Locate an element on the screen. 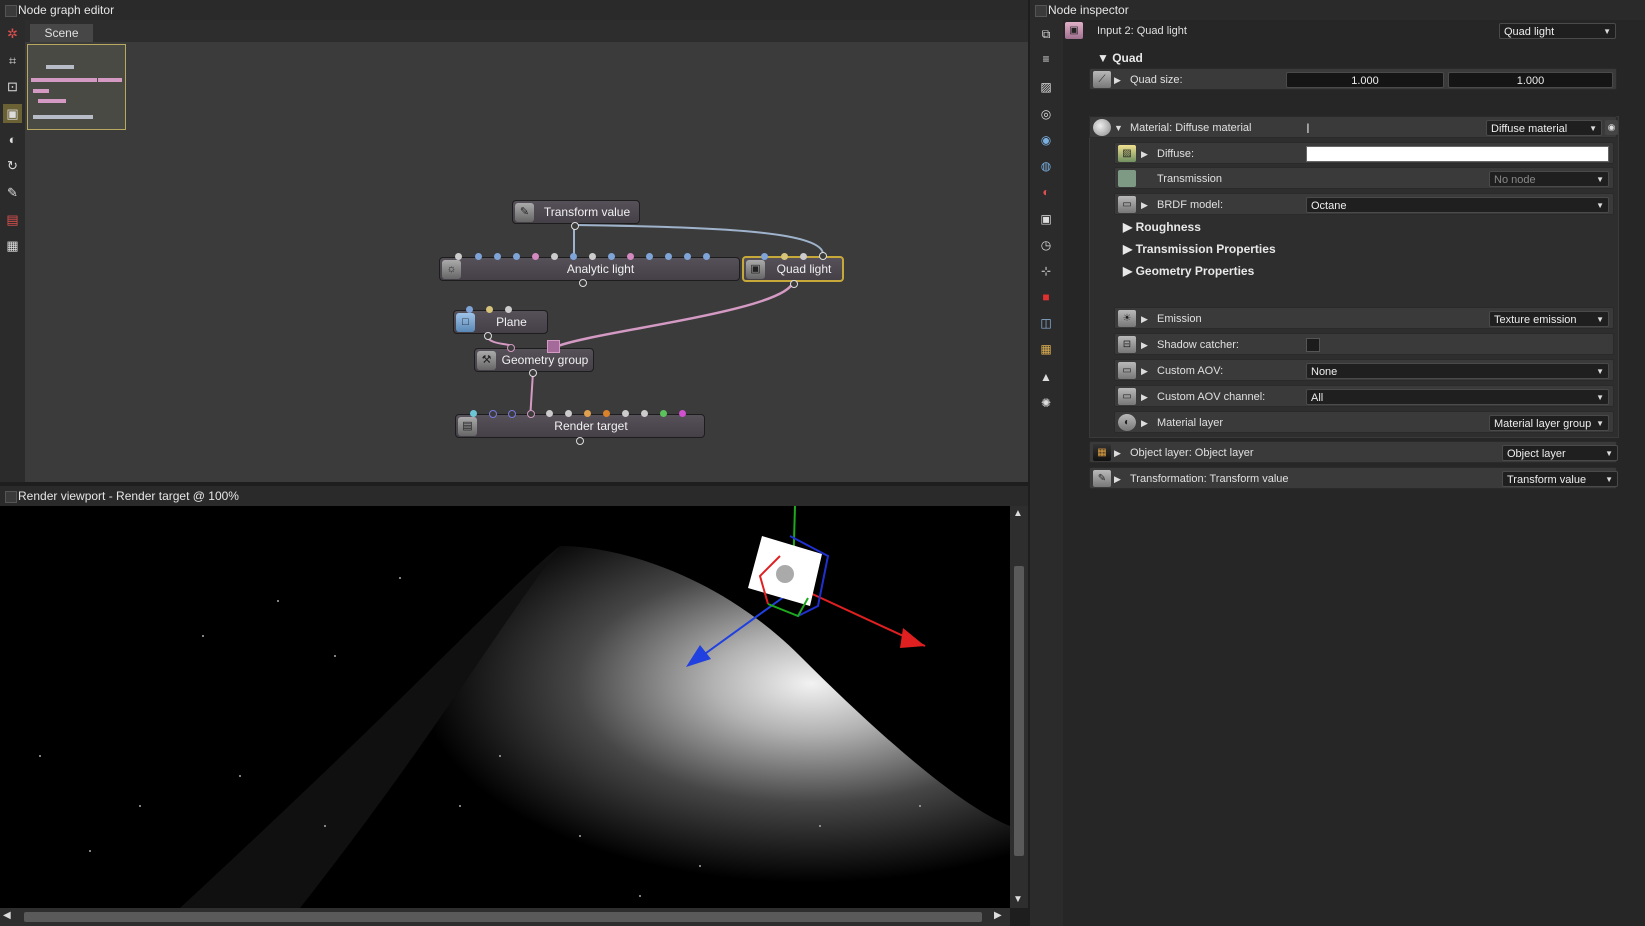 This screenshot has width=1645, height=926. quad-size-y-field: 1.000 is located at coordinates (1530, 80).